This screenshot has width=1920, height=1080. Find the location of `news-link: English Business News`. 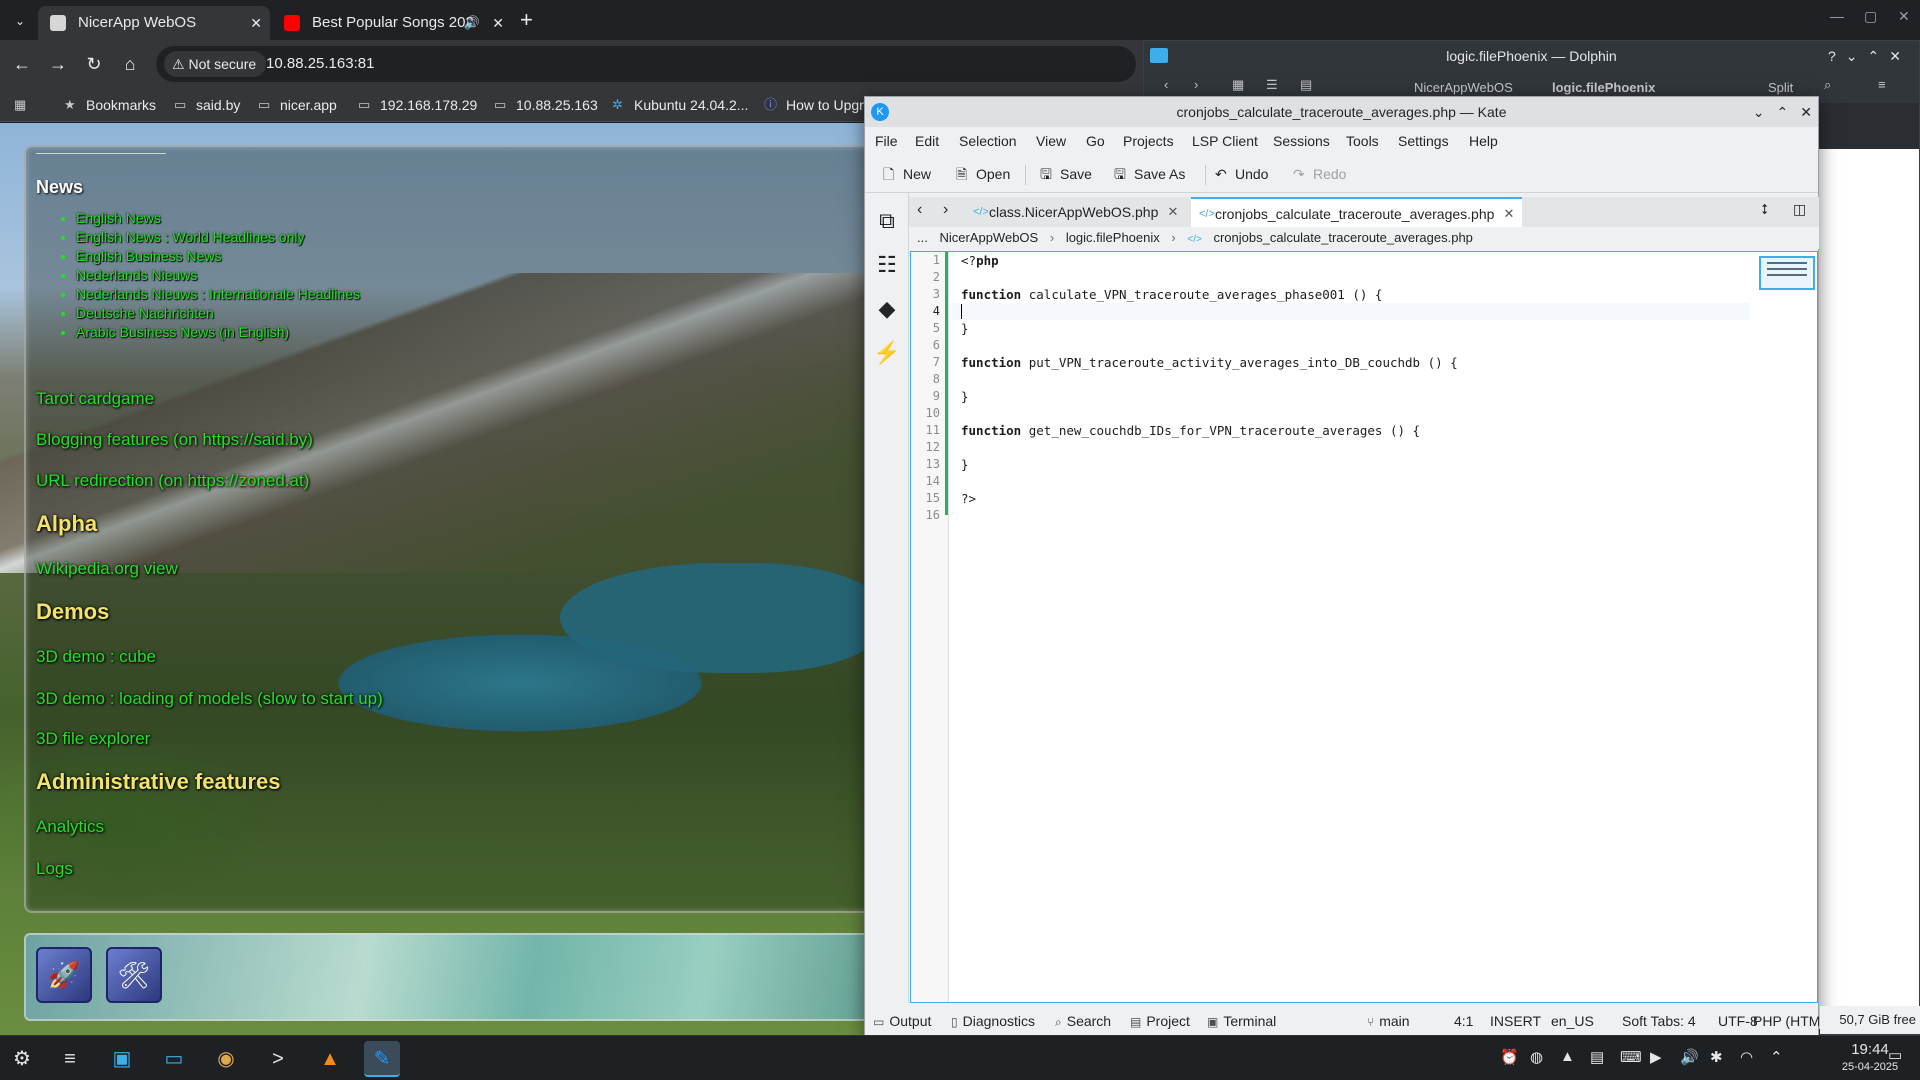

news-link: English Business News is located at coordinates (218, 256).